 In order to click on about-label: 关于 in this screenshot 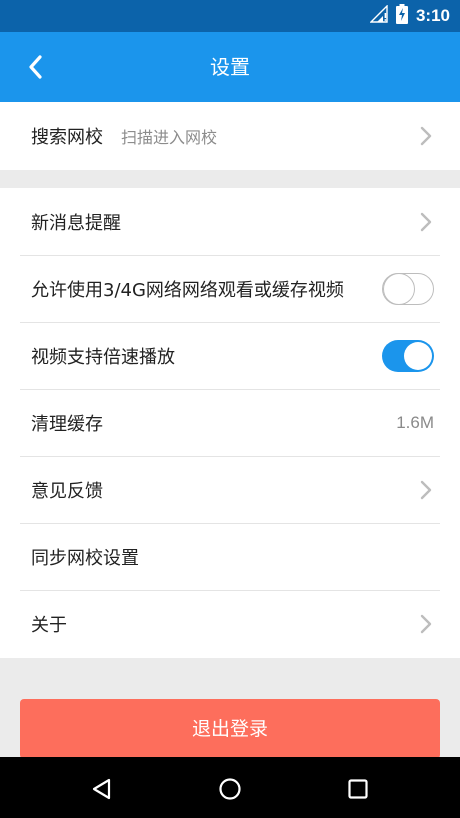, I will do `click(49, 625)`.